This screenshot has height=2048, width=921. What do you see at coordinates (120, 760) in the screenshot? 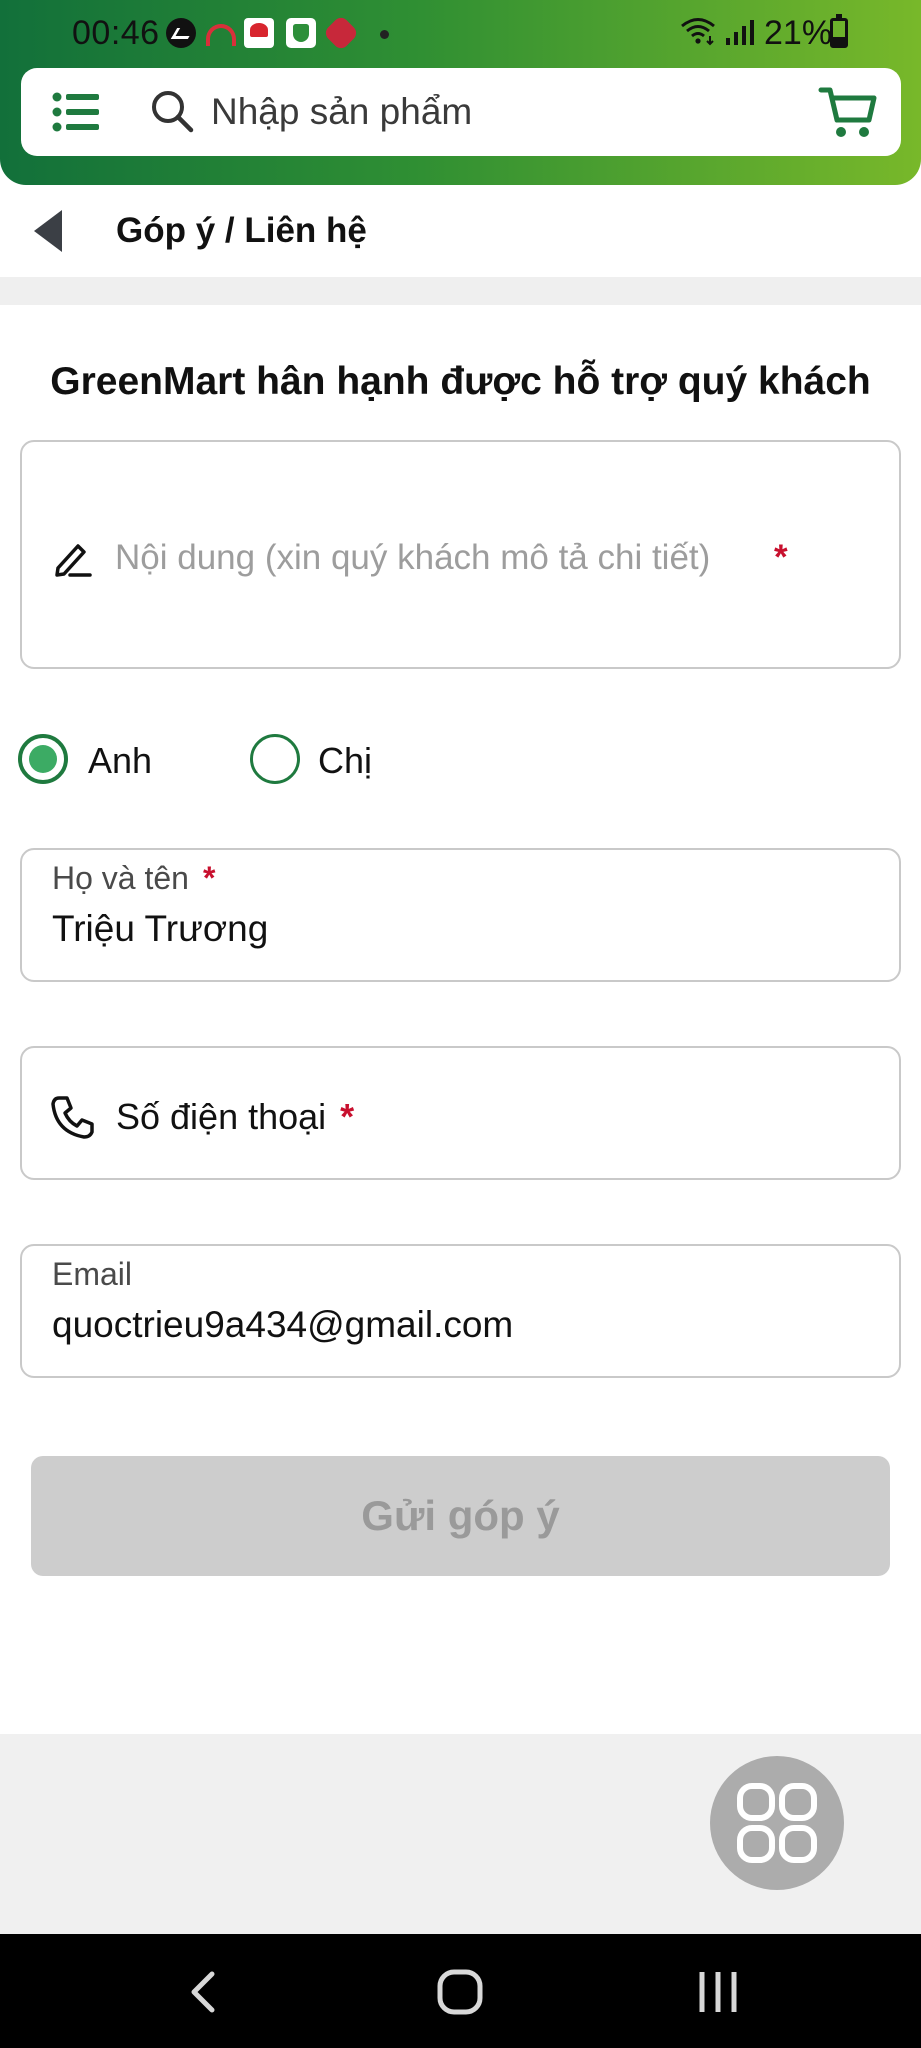
I see `radio-label-anh: Anh` at bounding box center [120, 760].